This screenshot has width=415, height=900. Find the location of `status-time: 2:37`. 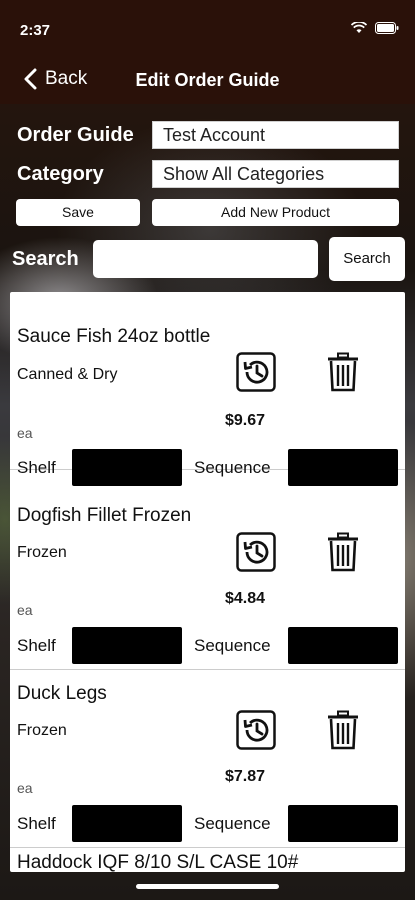

status-time: 2:37 is located at coordinates (35, 30).